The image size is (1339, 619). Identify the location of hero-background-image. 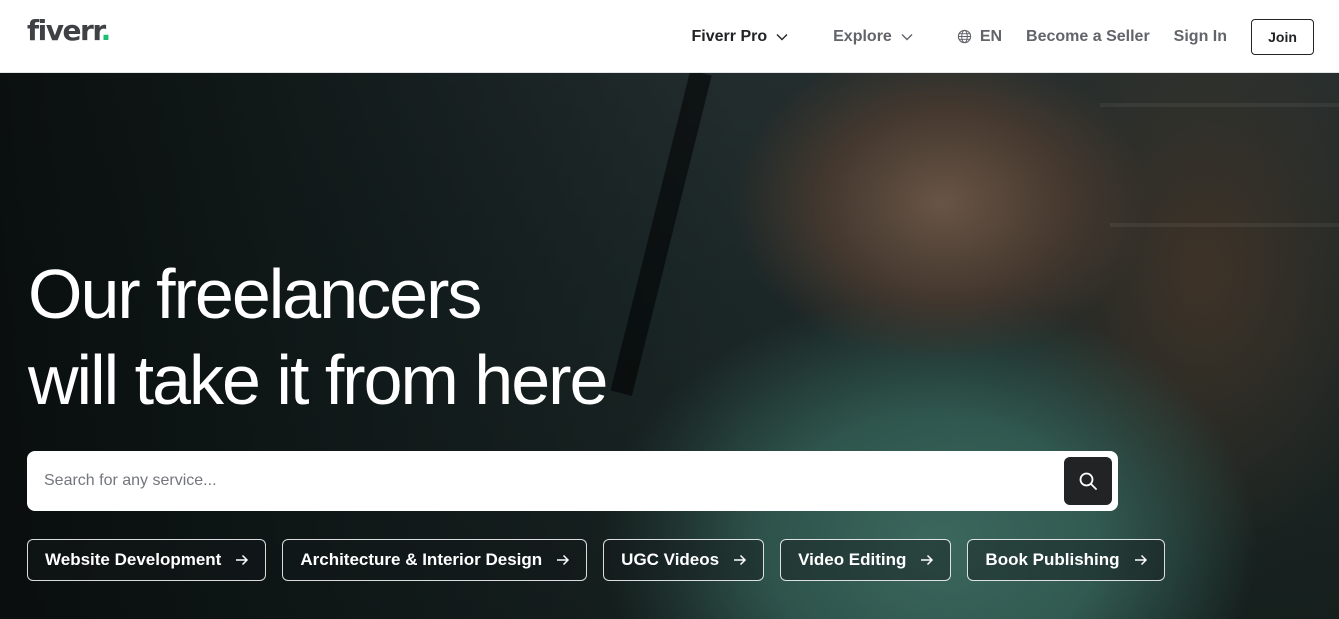
(661, 234).